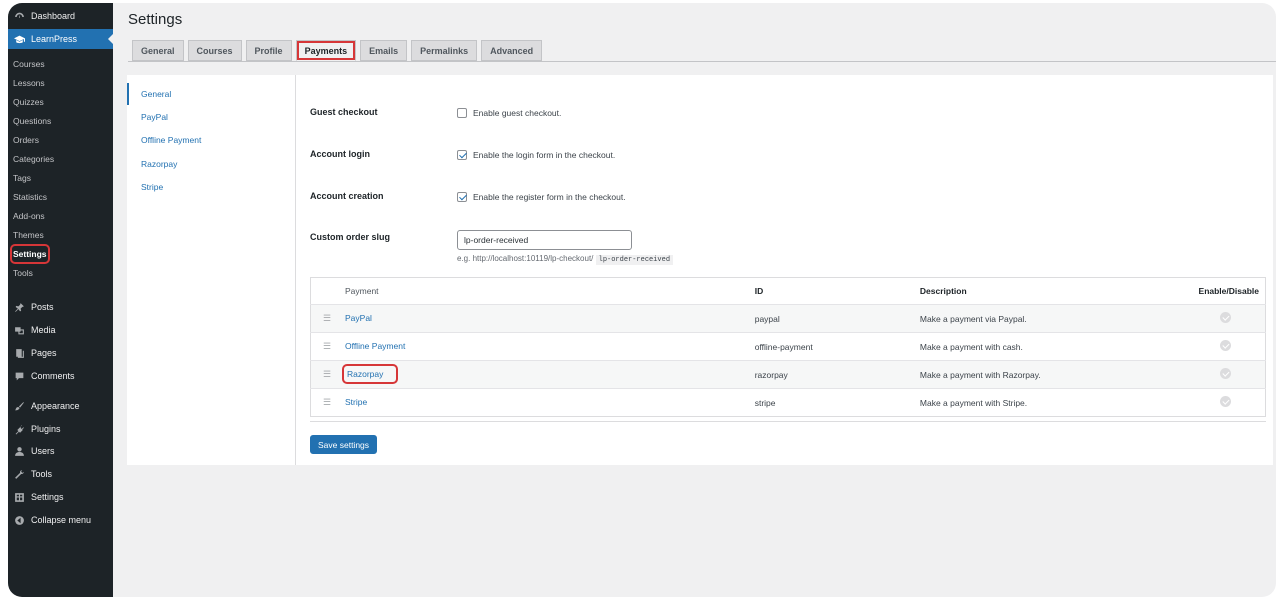 This screenshot has height=601, width=1281. What do you see at coordinates (1059, 402) in the screenshot?
I see `payment-description: Make a payment with Stripe.` at bounding box center [1059, 402].